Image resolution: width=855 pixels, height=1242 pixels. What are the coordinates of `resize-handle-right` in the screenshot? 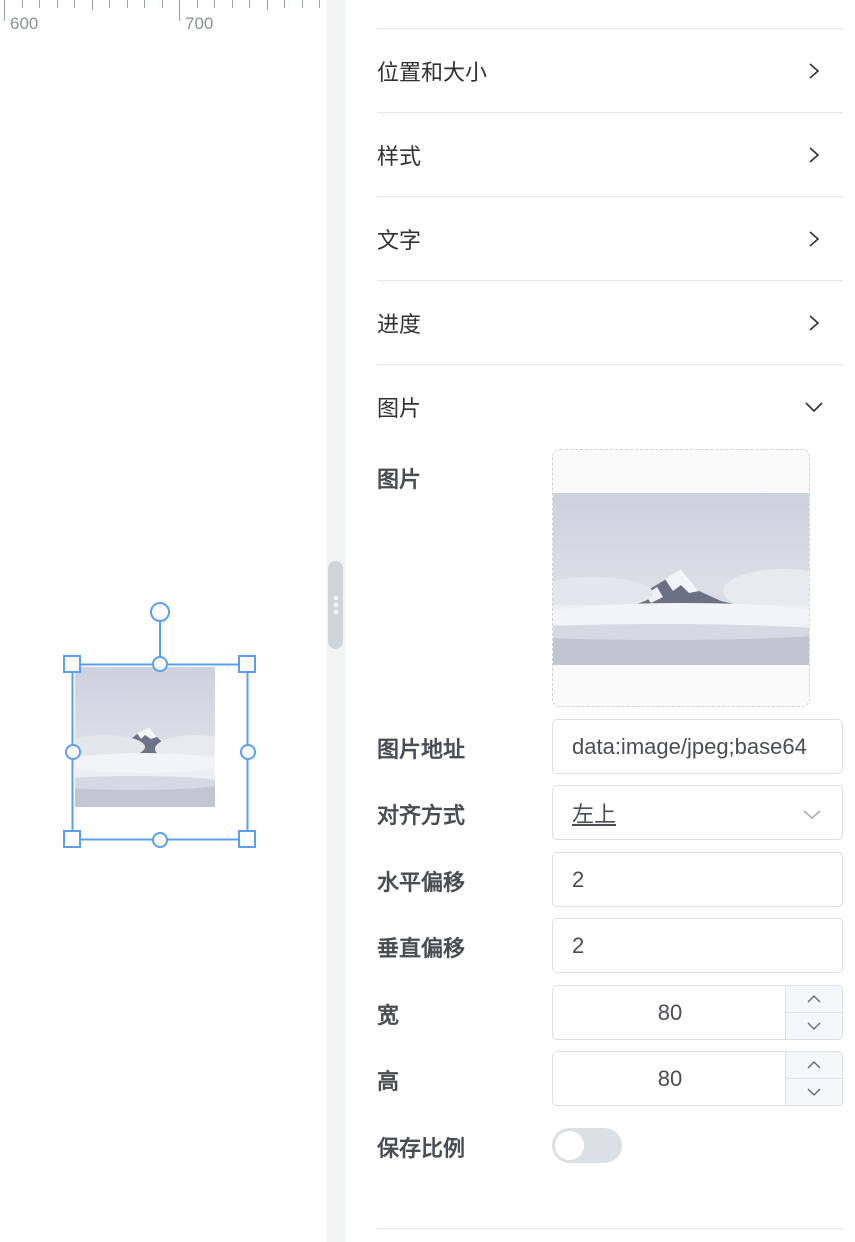 It's located at (248, 752).